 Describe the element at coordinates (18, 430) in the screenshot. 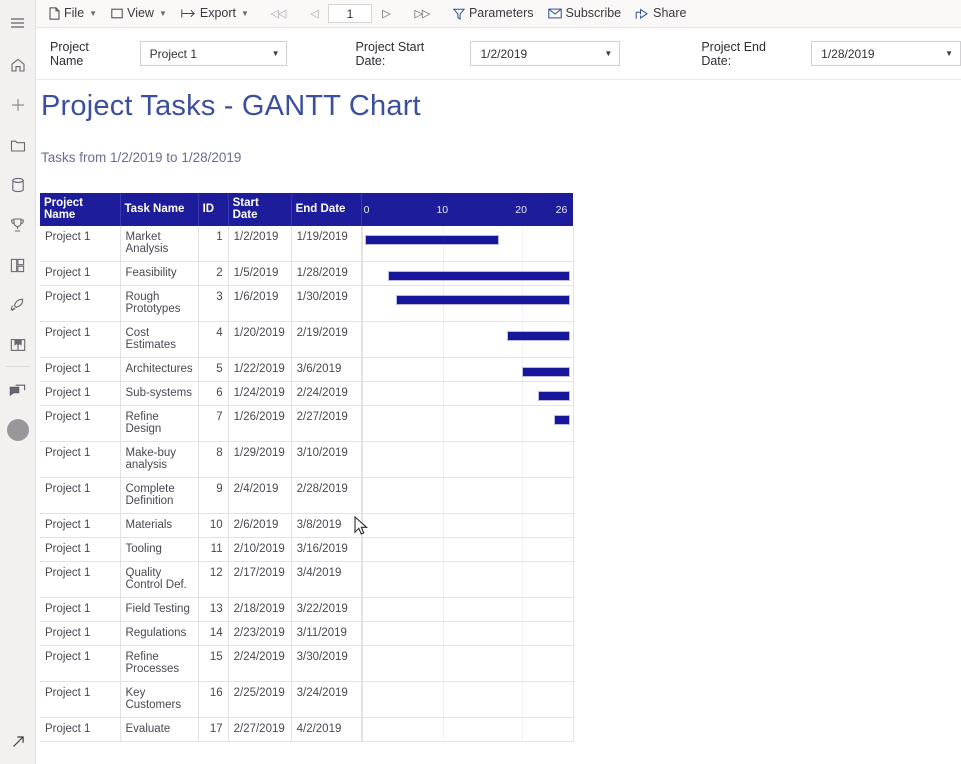

I see `avatar` at that location.